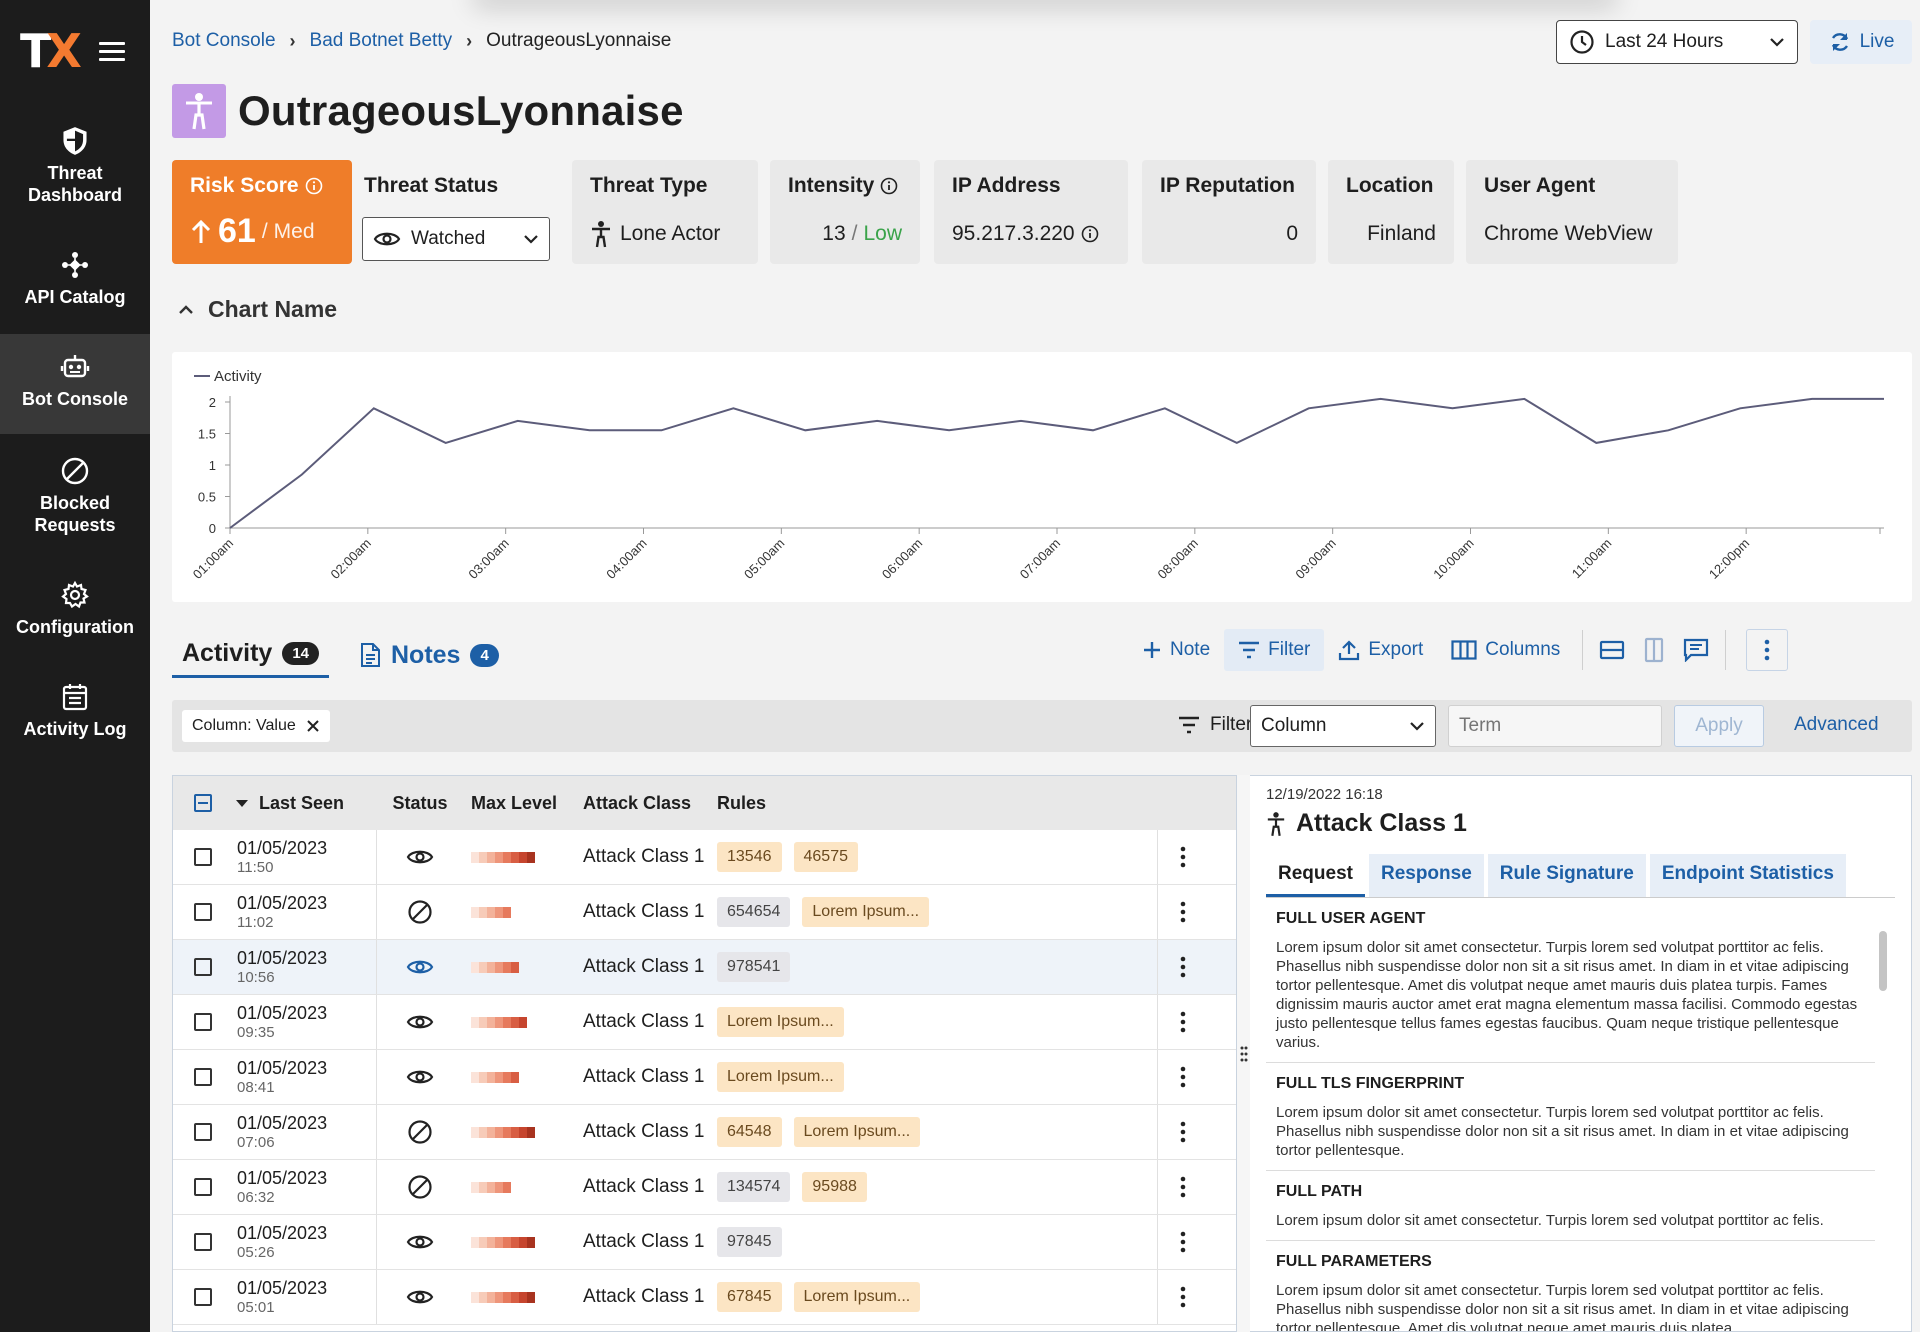 The image size is (1920, 1332). I want to click on column-header-last-seen: Last Seen, so click(305, 803).